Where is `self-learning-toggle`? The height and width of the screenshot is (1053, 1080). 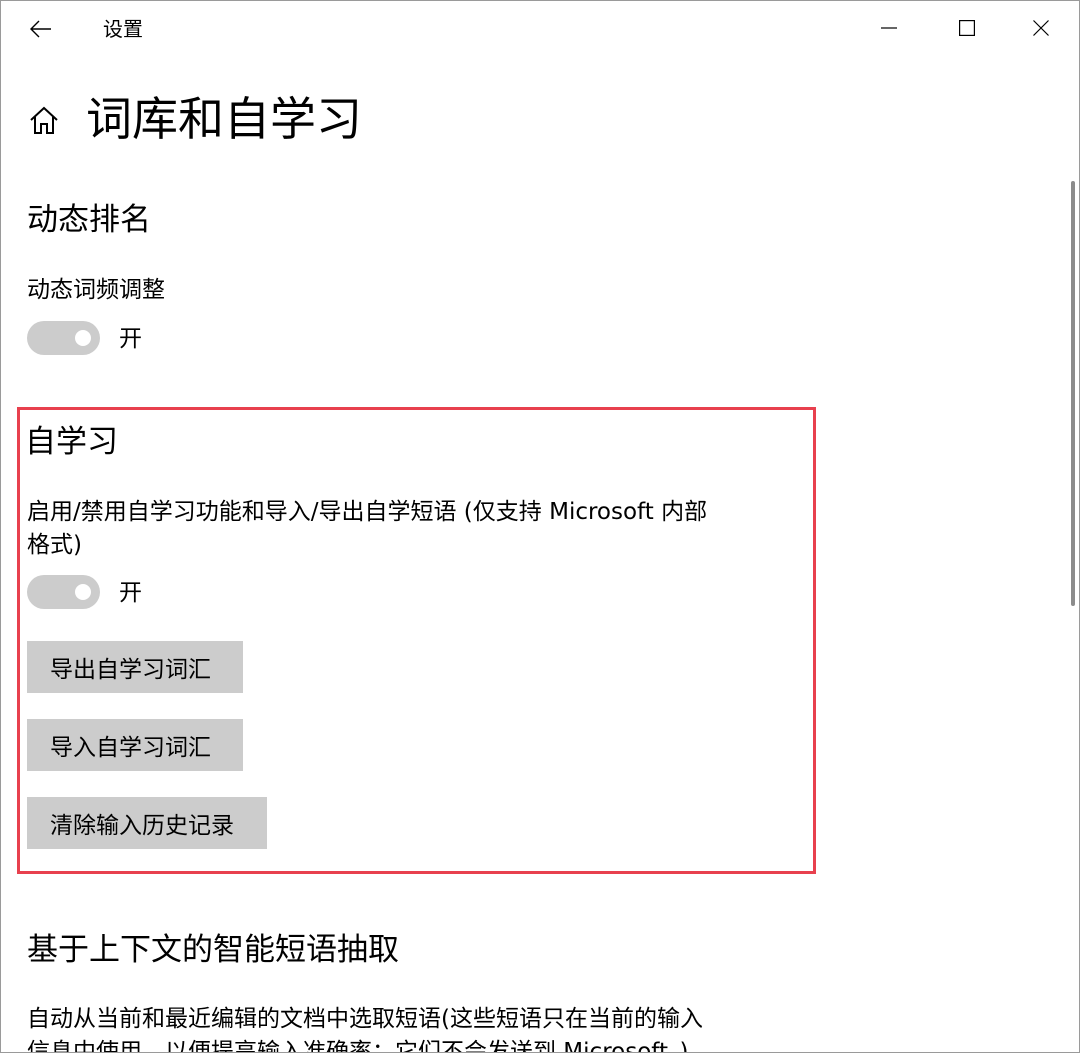 self-learning-toggle is located at coordinates (63, 592).